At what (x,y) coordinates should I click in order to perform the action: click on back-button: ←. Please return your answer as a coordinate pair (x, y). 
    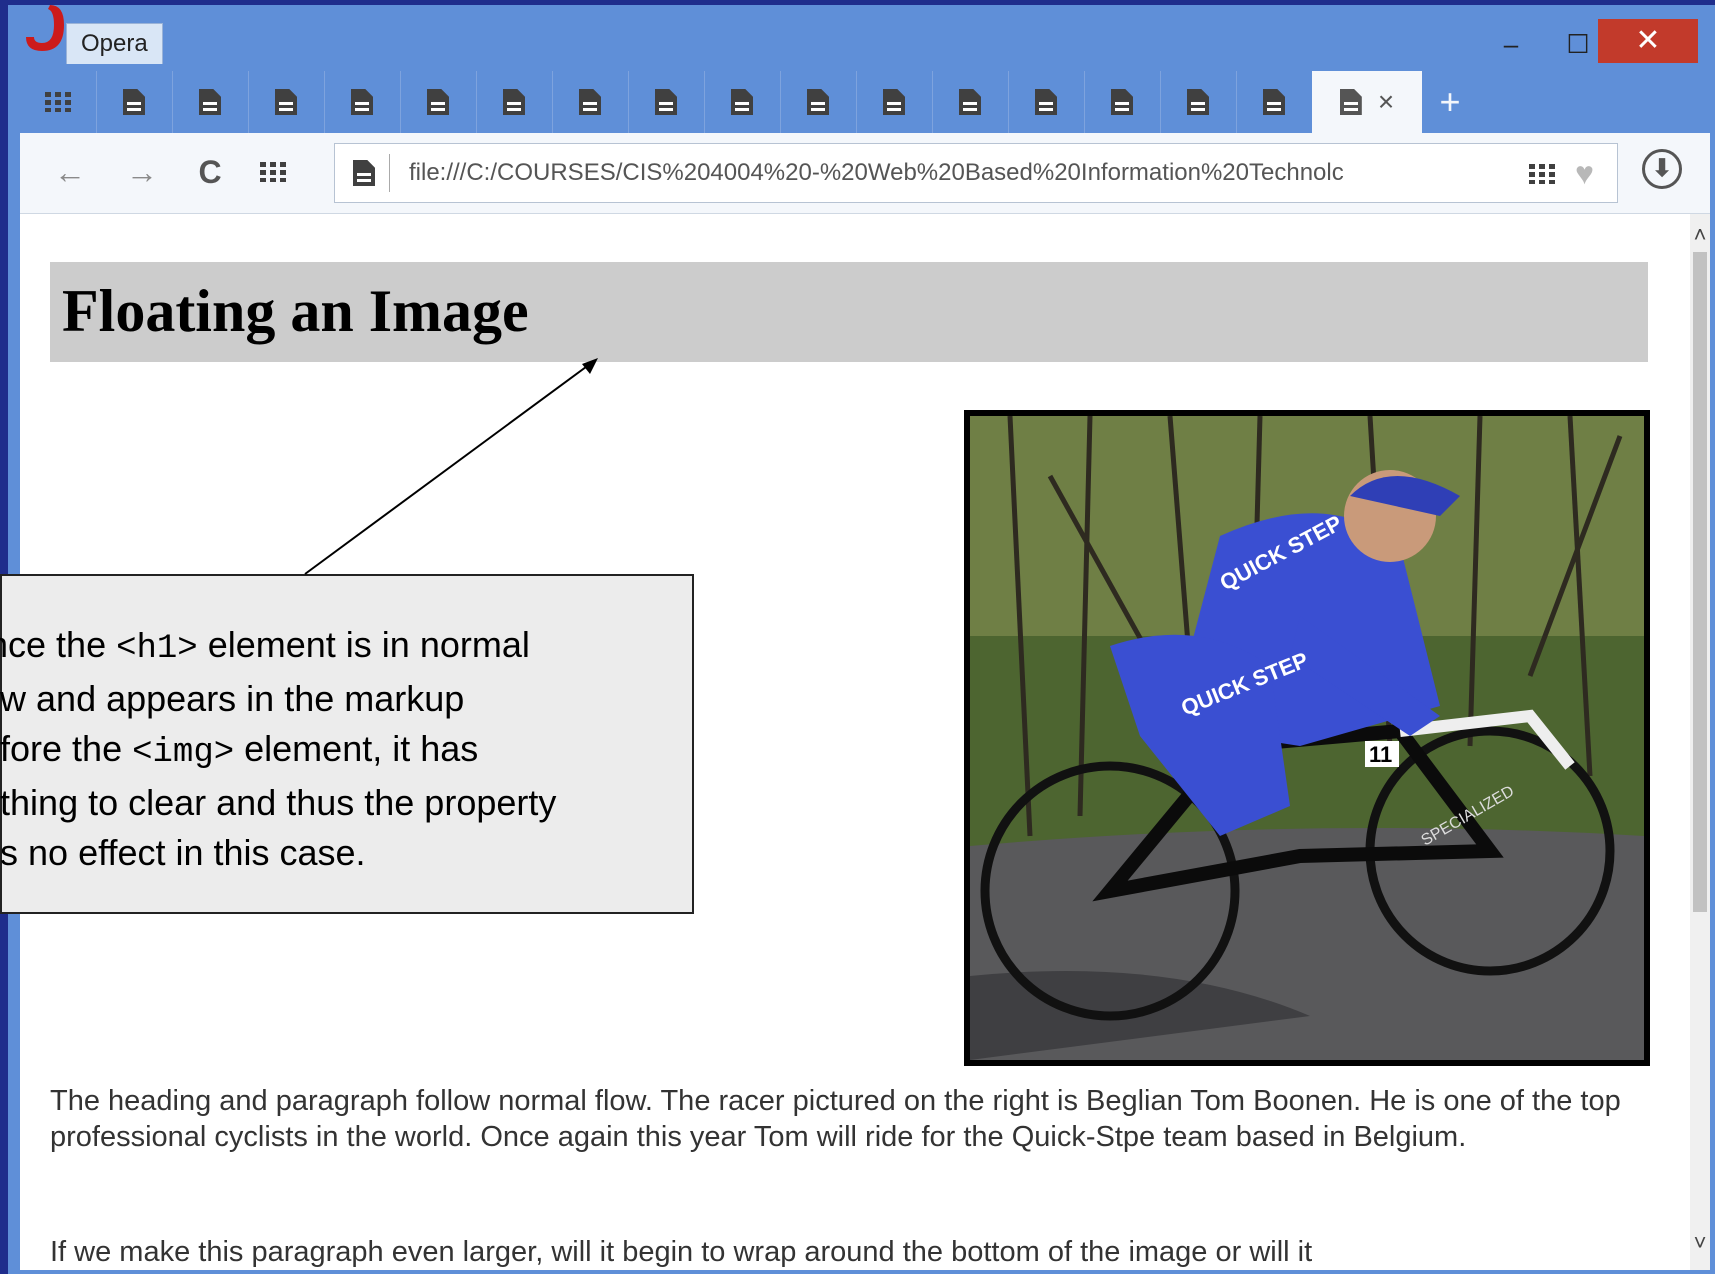
    Looking at the image, I should click on (70, 172).